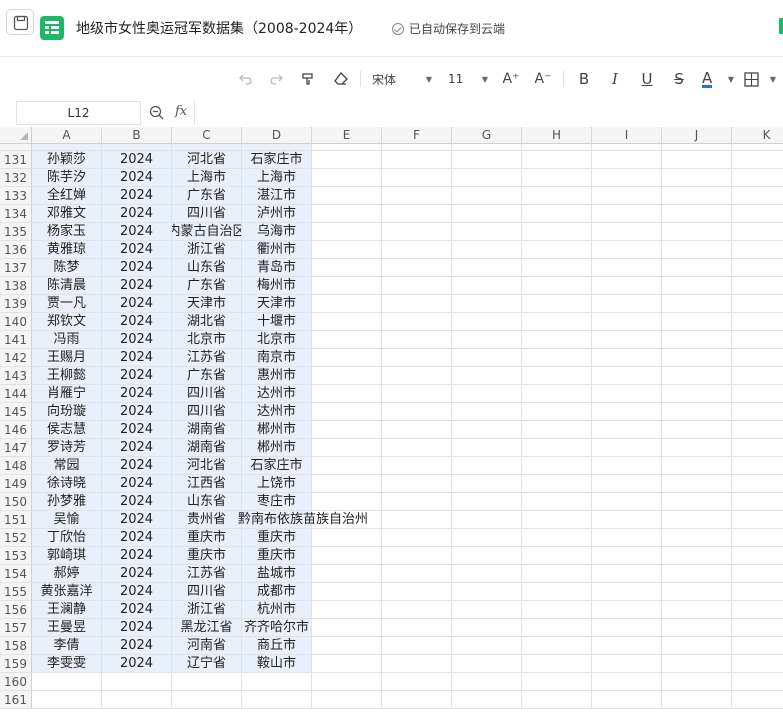 This screenshot has height=712, width=783. I want to click on cell-i136, so click(627, 250).